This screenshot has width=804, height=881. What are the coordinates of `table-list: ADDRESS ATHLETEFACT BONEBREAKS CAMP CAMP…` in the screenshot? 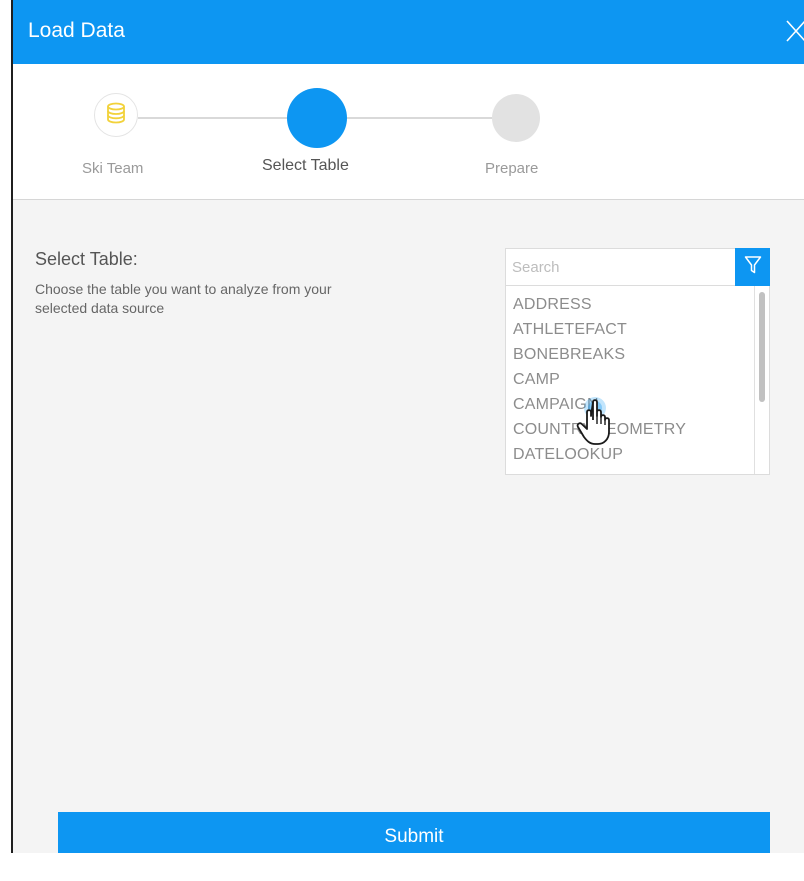 It's located at (637, 380).